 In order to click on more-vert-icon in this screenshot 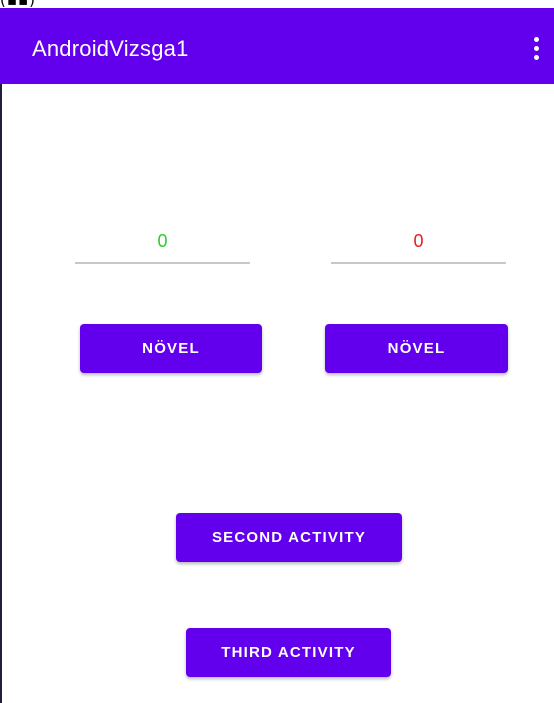, I will do `click(536, 48)`.